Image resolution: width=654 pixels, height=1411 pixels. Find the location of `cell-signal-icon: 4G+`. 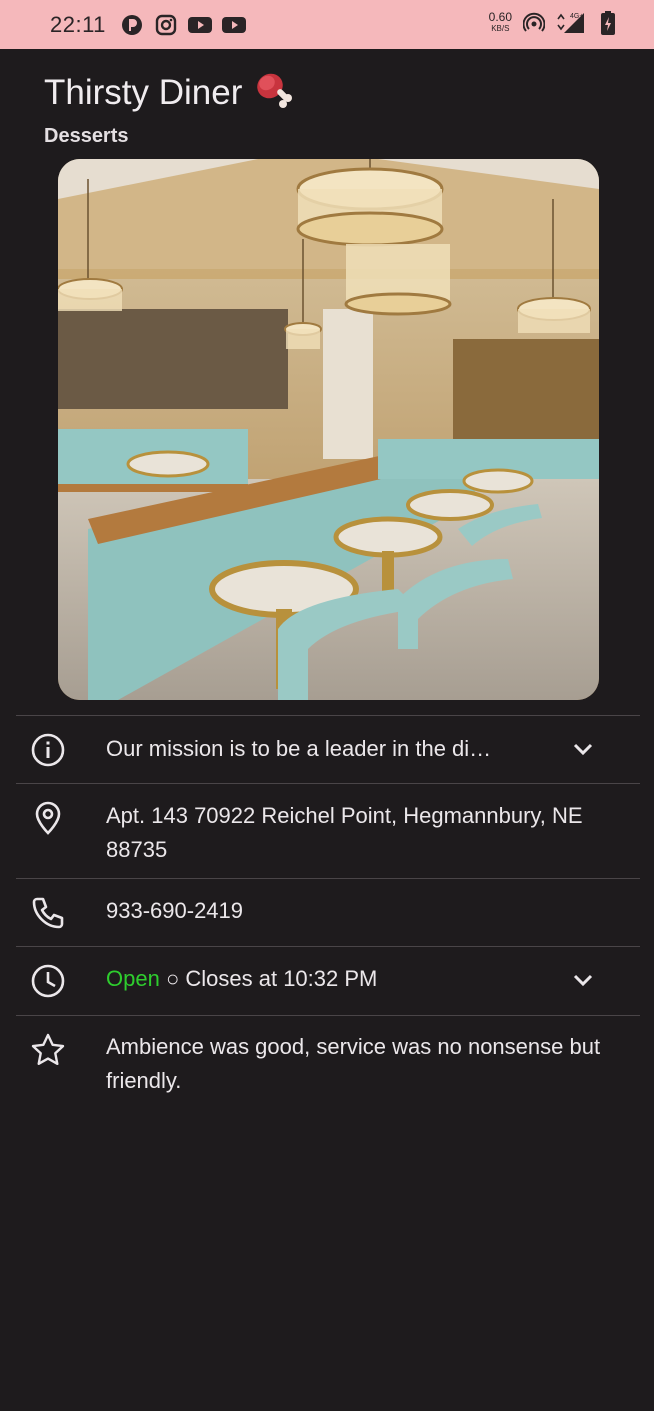

cell-signal-icon: 4G+ is located at coordinates (571, 23).